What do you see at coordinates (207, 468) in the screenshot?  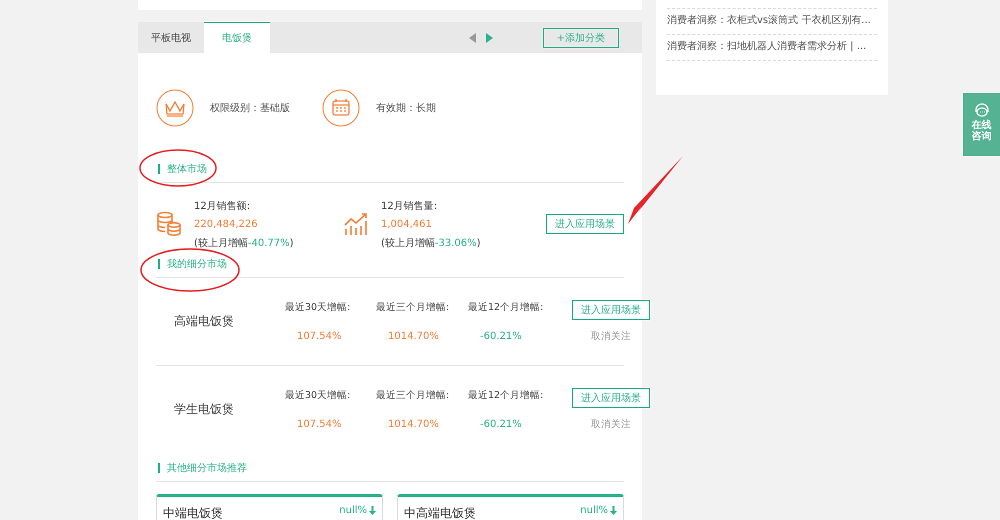 I see `section-title: 其他细分市场推荐` at bounding box center [207, 468].